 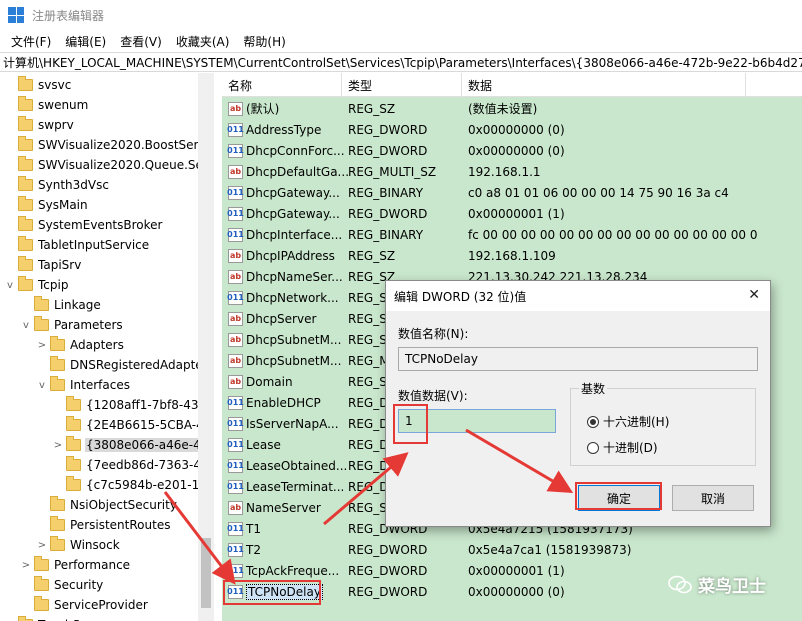 I want to click on menu-favorites: 收藏夹(A), so click(x=203, y=41).